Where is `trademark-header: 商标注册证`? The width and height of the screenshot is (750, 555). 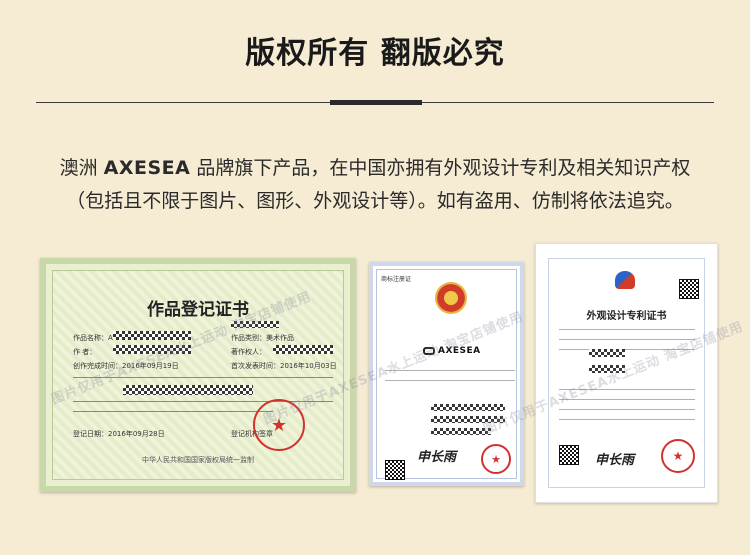 trademark-header: 商标注册证 is located at coordinates (396, 279).